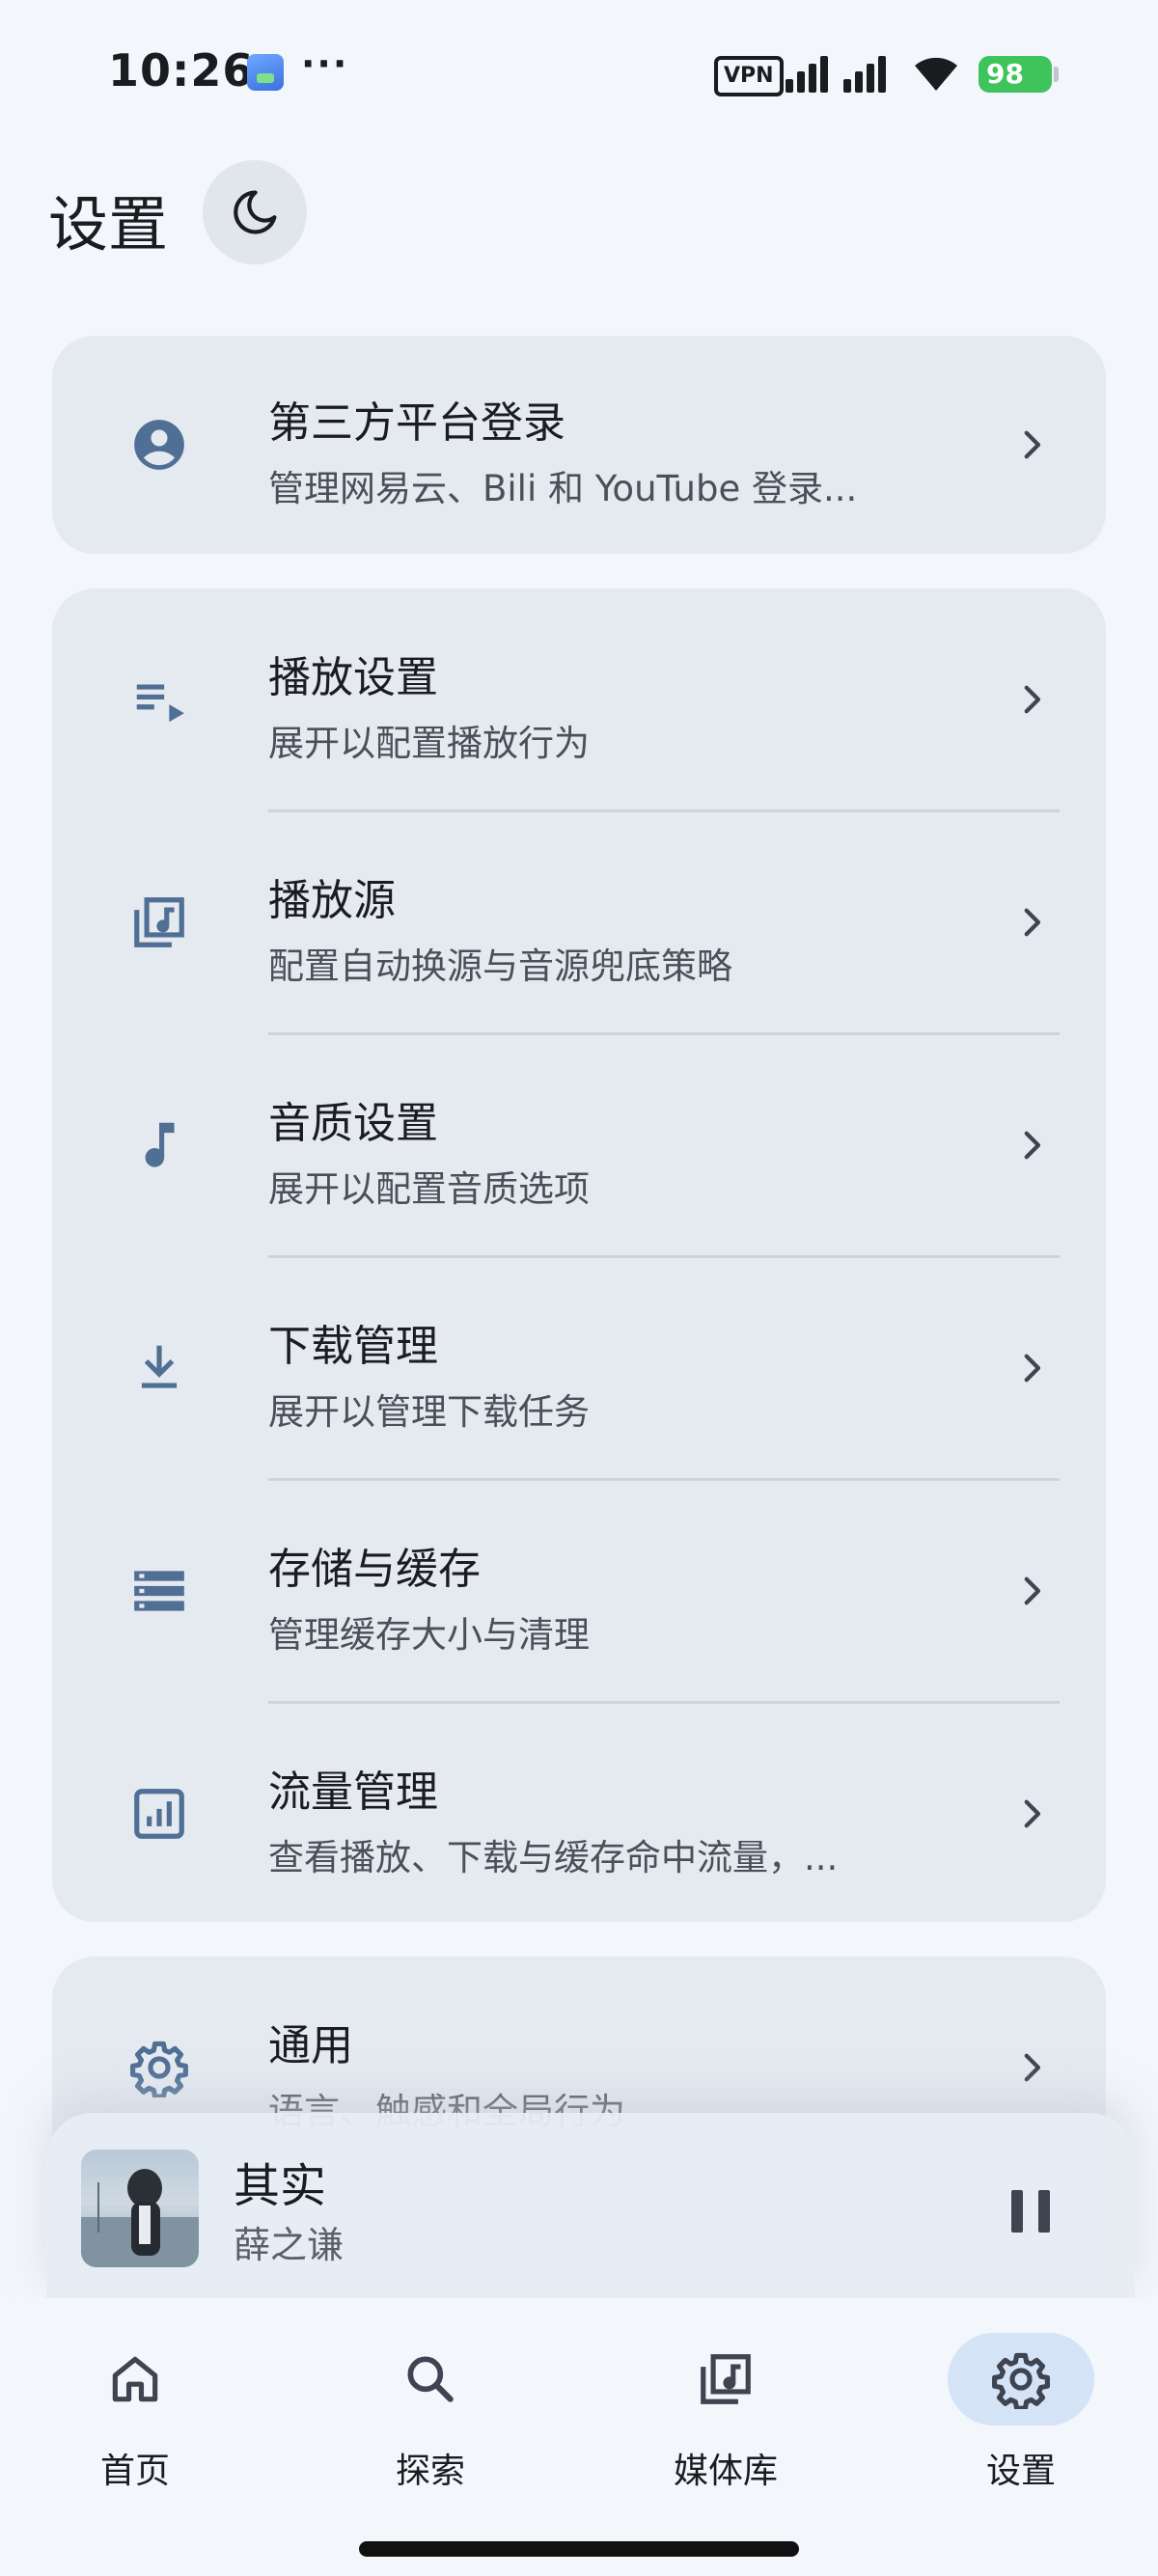  Describe the element at coordinates (134, 2471) in the screenshot. I see `nav-label: 首页` at that location.